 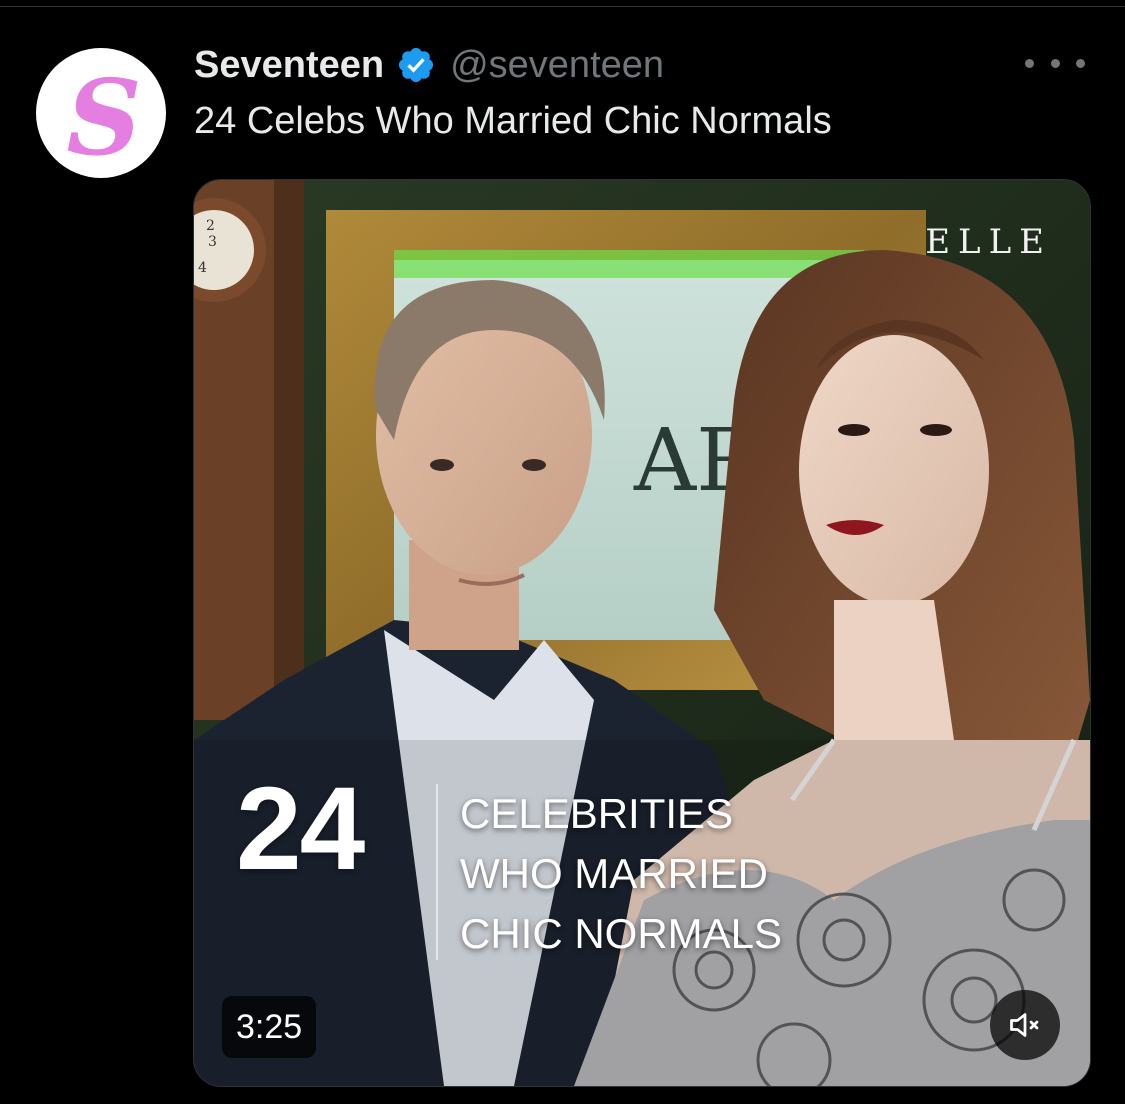 I want to click on overlay-divider, so click(x=437, y=872).